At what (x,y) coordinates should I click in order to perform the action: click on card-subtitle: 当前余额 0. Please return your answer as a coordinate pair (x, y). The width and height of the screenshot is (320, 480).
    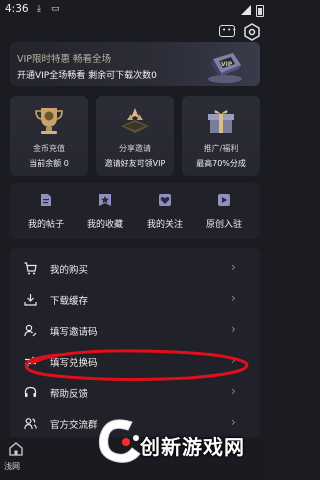
    Looking at the image, I should click on (49, 163).